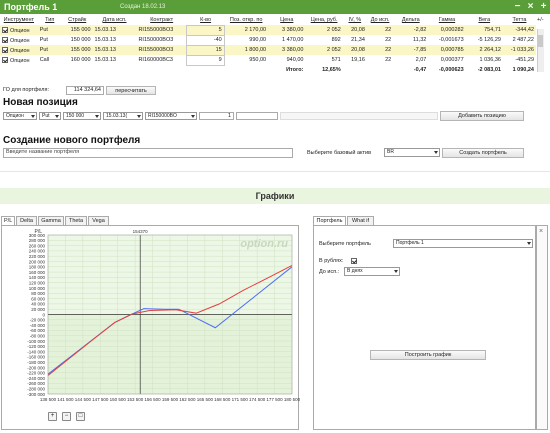 The width and height of the screenshot is (550, 433). I want to click on column-header: Контракт, so click(161, 20).